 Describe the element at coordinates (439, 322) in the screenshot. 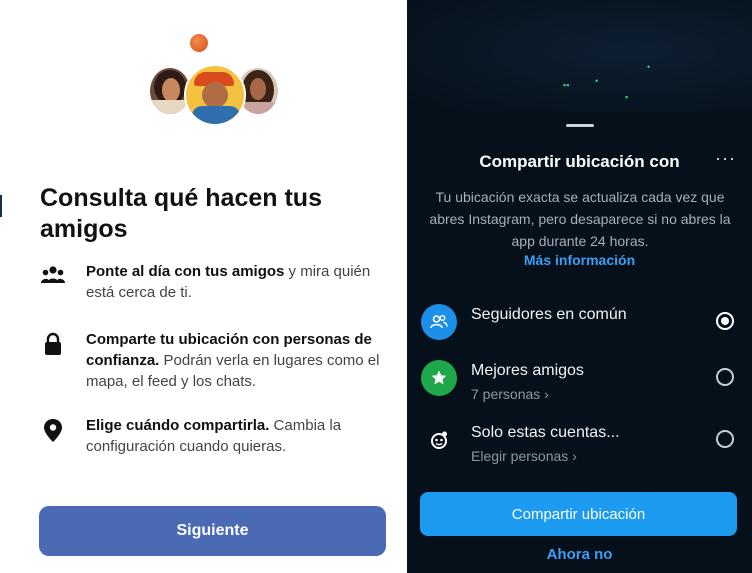

I see `mutual-followers-icon` at that location.